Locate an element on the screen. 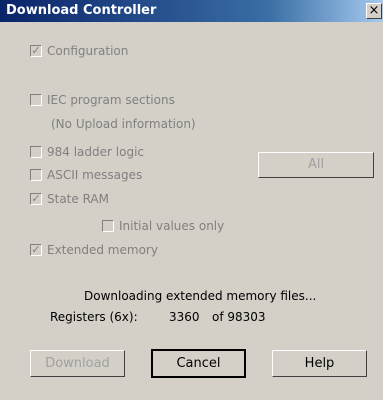 Image resolution: width=383 pixels, height=400 pixels. extended-memory-checkbox: ✓ Extended memory is located at coordinates (94, 250).